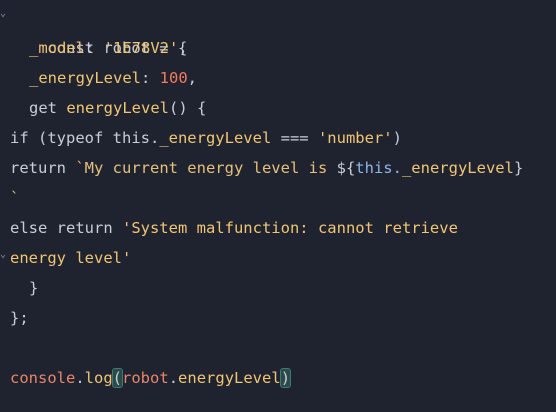 Image resolution: width=556 pixels, height=412 pixels. Describe the element at coordinates (48, 108) in the screenshot. I see `code-token: get` at that location.